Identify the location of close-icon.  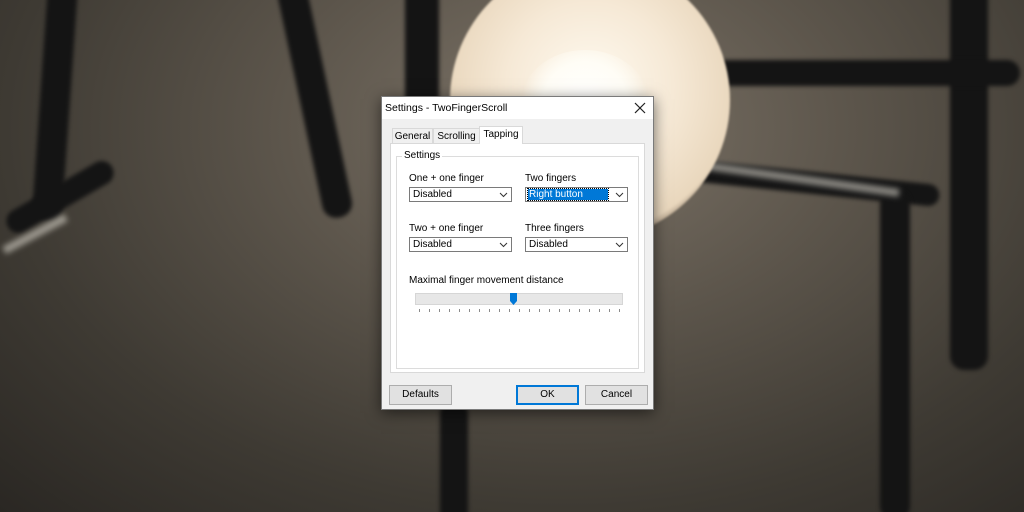
(640, 108).